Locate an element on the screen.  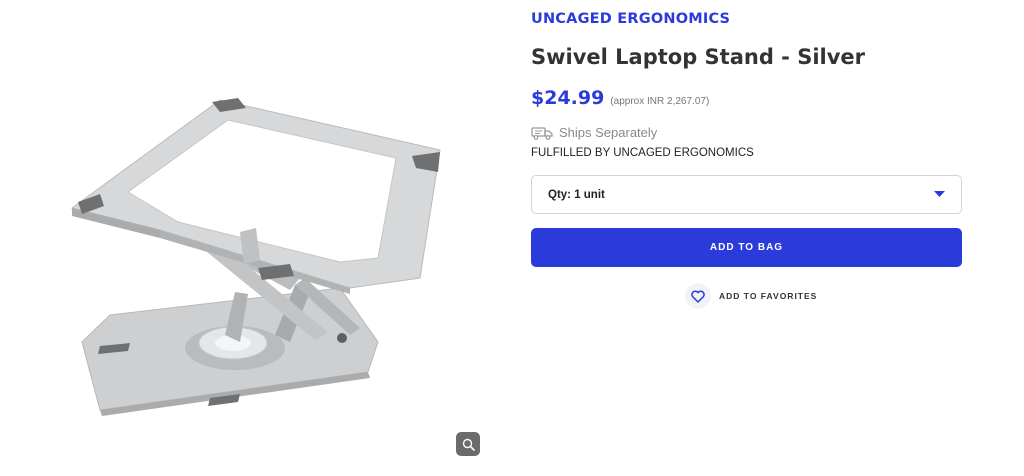
zoom-icon is located at coordinates (468, 444).